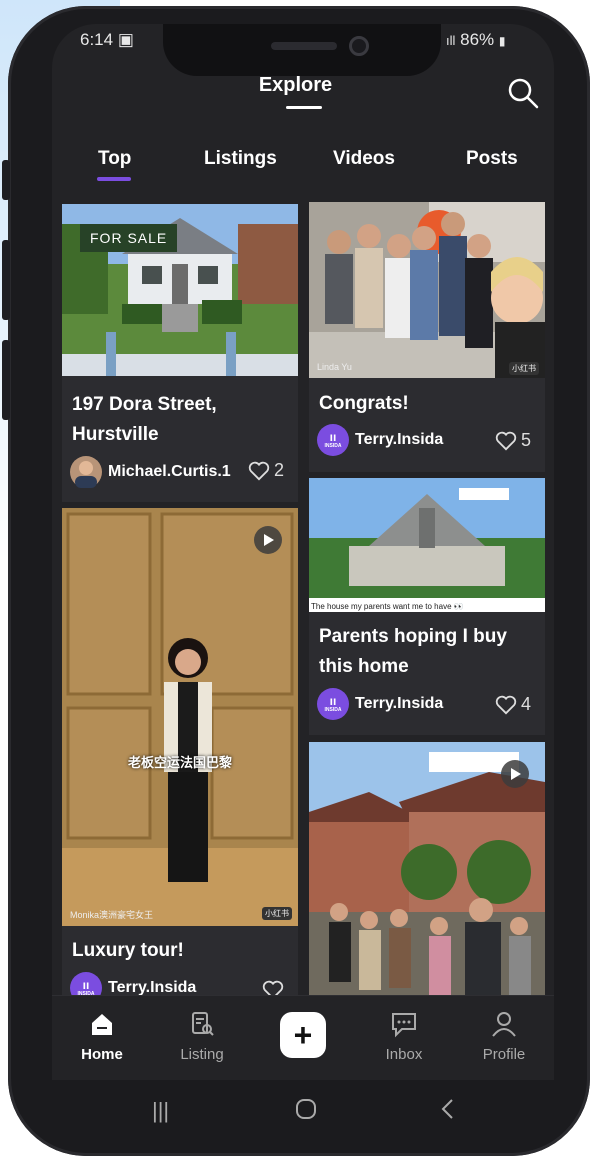  I want to click on nav-profile: Profile, so click(504, 1036).